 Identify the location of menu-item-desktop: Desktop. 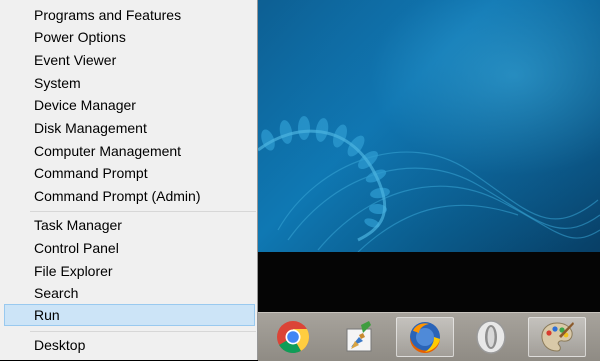
(129, 345).